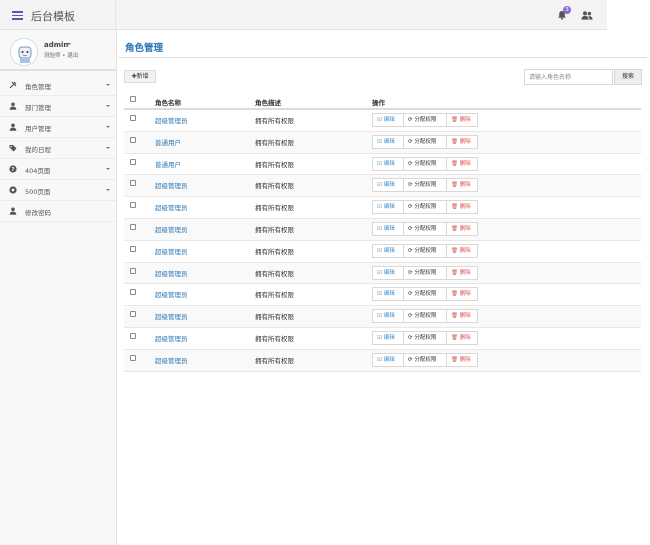  I want to click on sidebar-item-500-page: 500页面, so click(58, 190).